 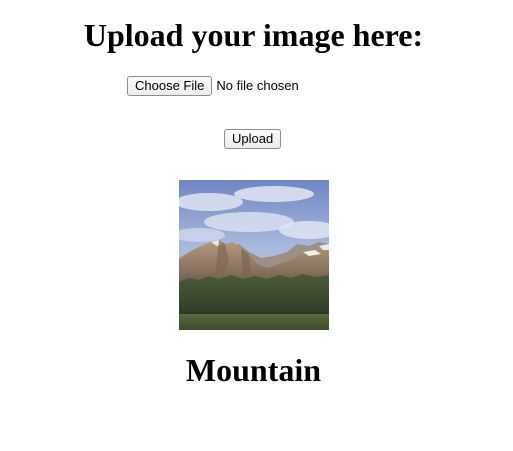 What do you see at coordinates (257, 85) in the screenshot?
I see `file-status-text: No file chosen` at bounding box center [257, 85].